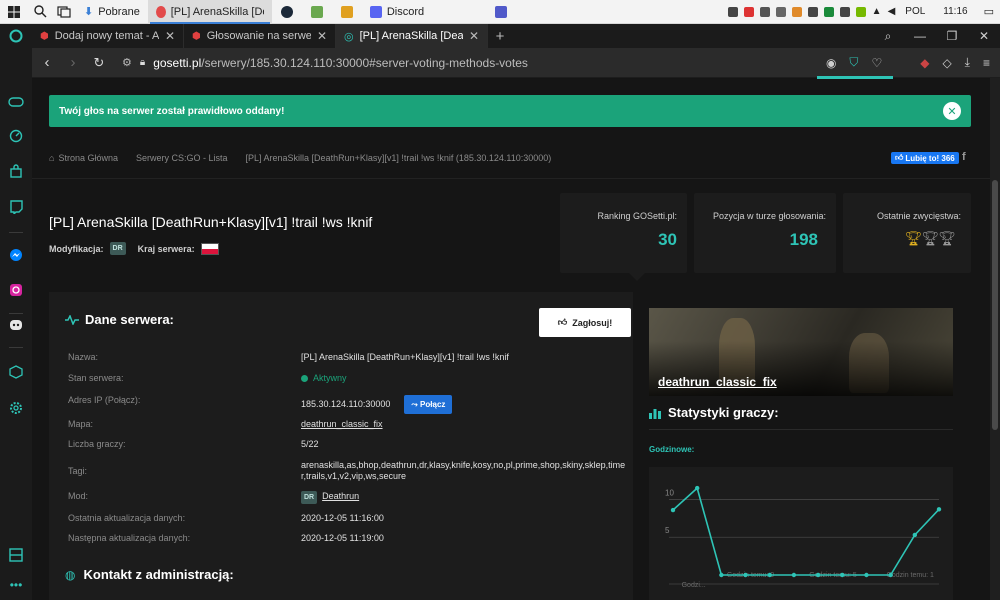  I want to click on browser-tab: ⬢ Dodaj nowy temat - Arena ✕, so click(108, 36).